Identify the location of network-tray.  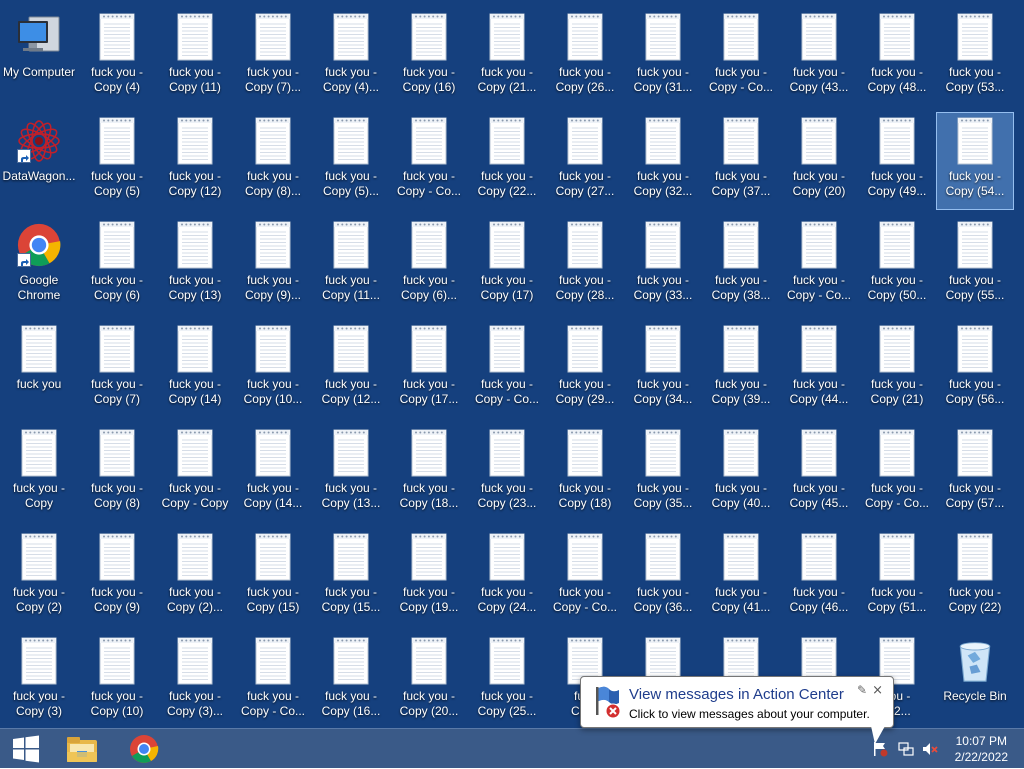
(906, 749).